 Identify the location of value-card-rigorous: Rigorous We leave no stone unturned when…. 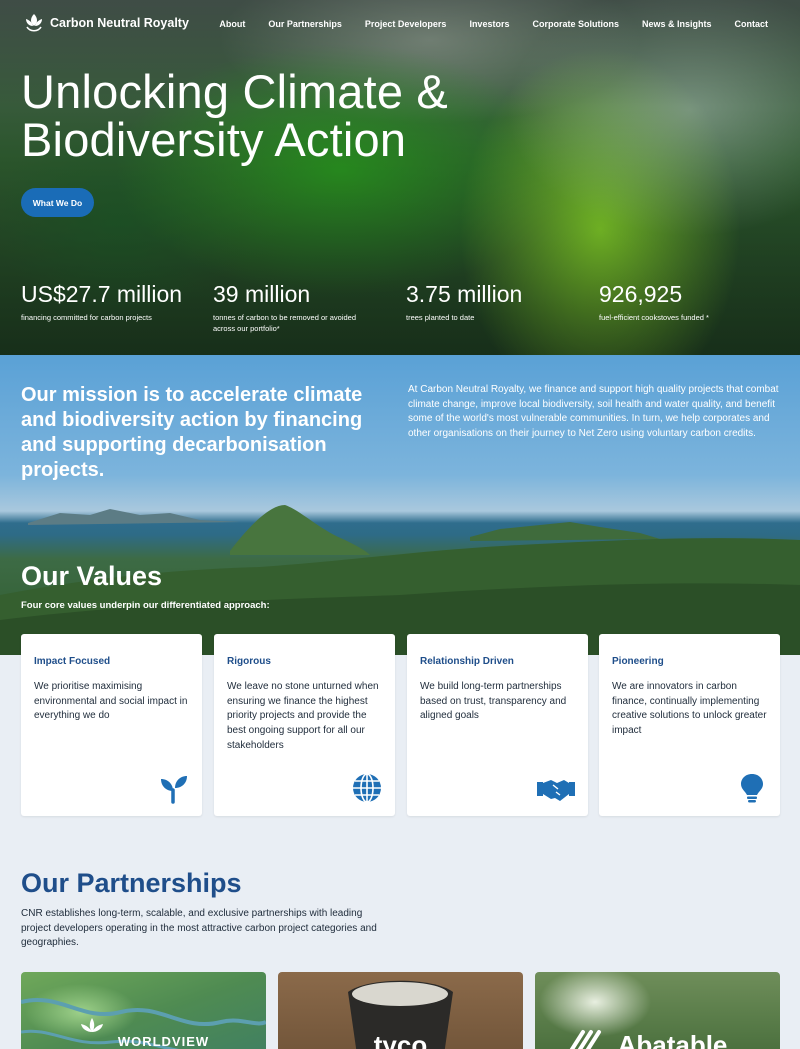
(304, 725).